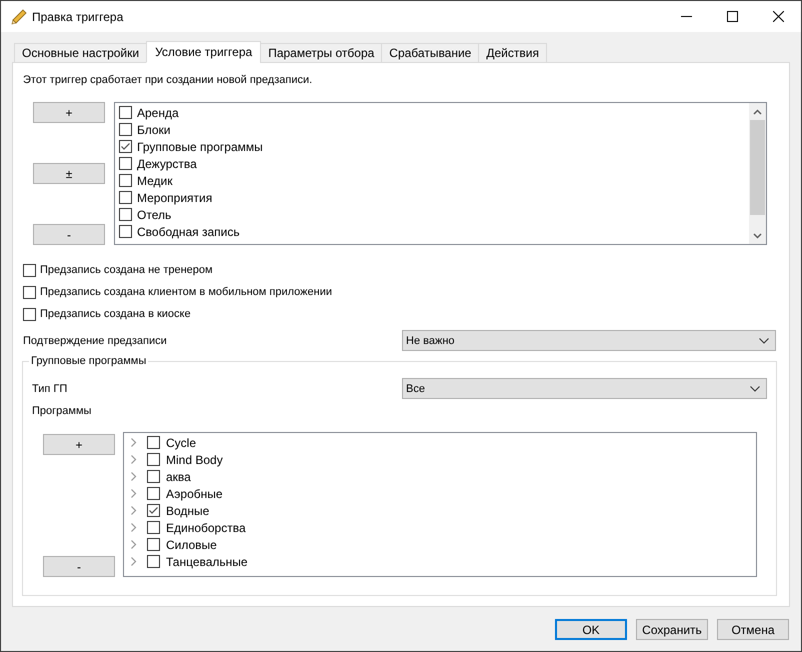  Describe the element at coordinates (188, 511) in the screenshot. I see `tree-item-label: Водные` at that location.